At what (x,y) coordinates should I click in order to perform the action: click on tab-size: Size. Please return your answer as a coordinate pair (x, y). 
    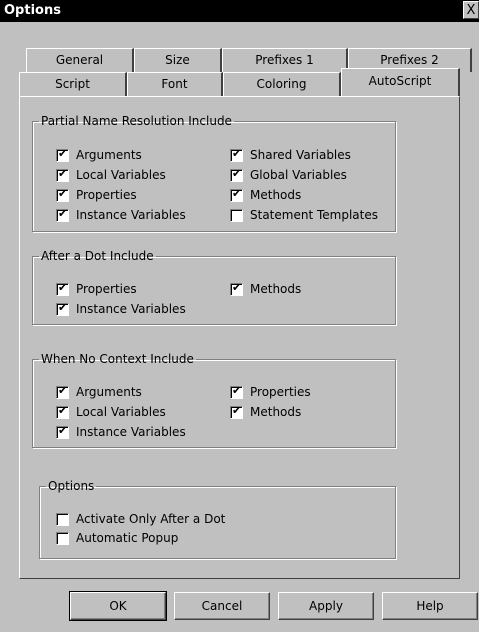
    Looking at the image, I should click on (178, 60).